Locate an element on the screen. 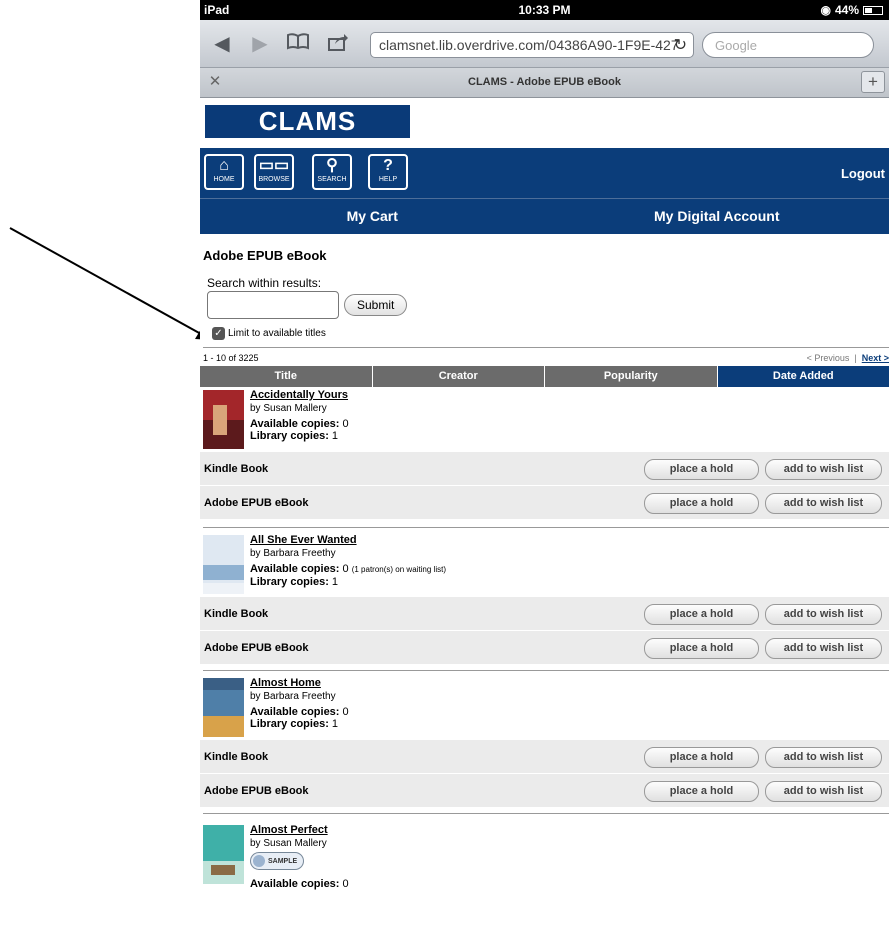 The image size is (889, 936). book-author: by Barbara Freethy is located at coordinates (293, 553).